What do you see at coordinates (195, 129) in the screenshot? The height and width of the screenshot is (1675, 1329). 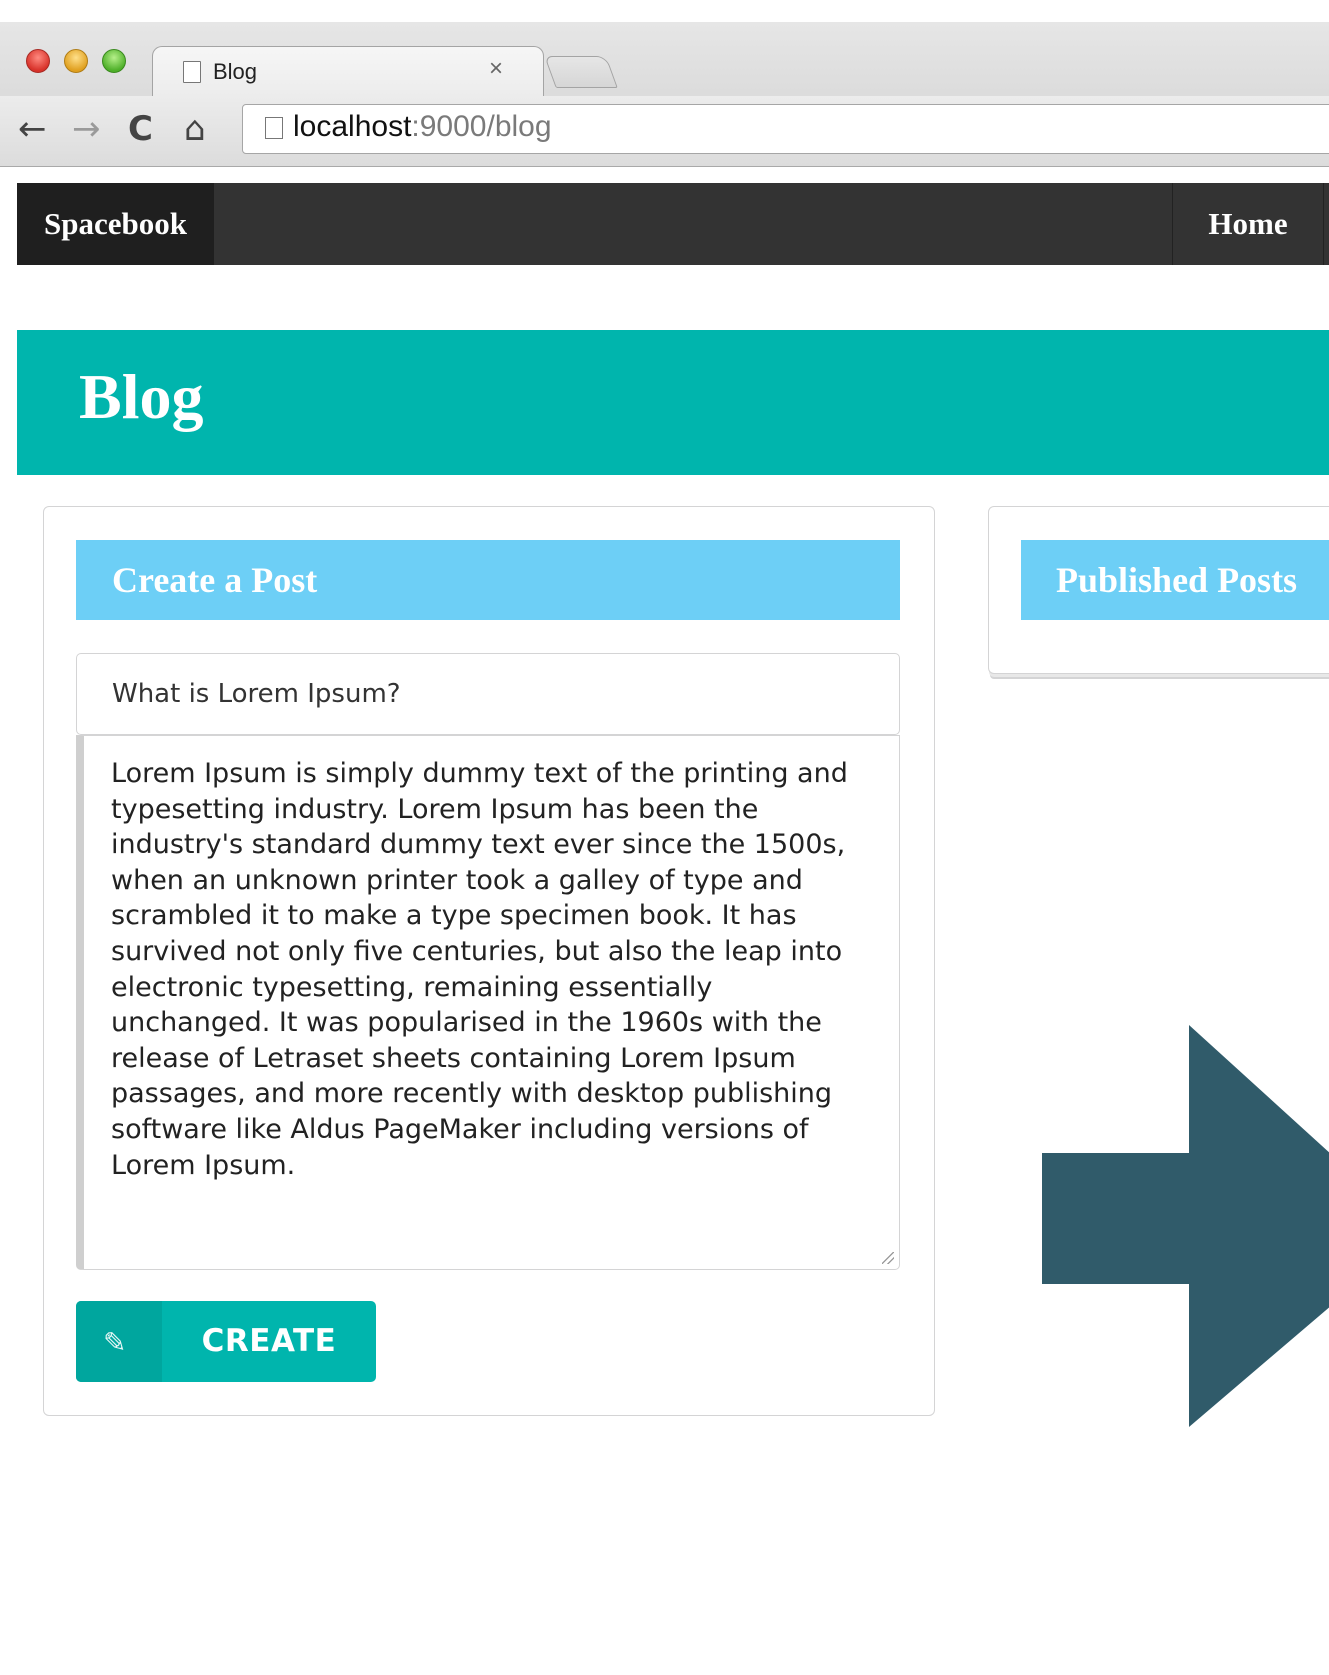 I see `home-icon: ⌂` at bounding box center [195, 129].